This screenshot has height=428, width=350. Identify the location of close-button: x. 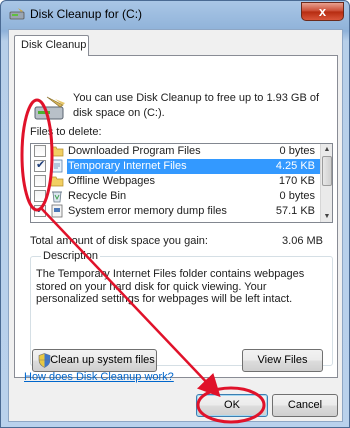
(322, 11).